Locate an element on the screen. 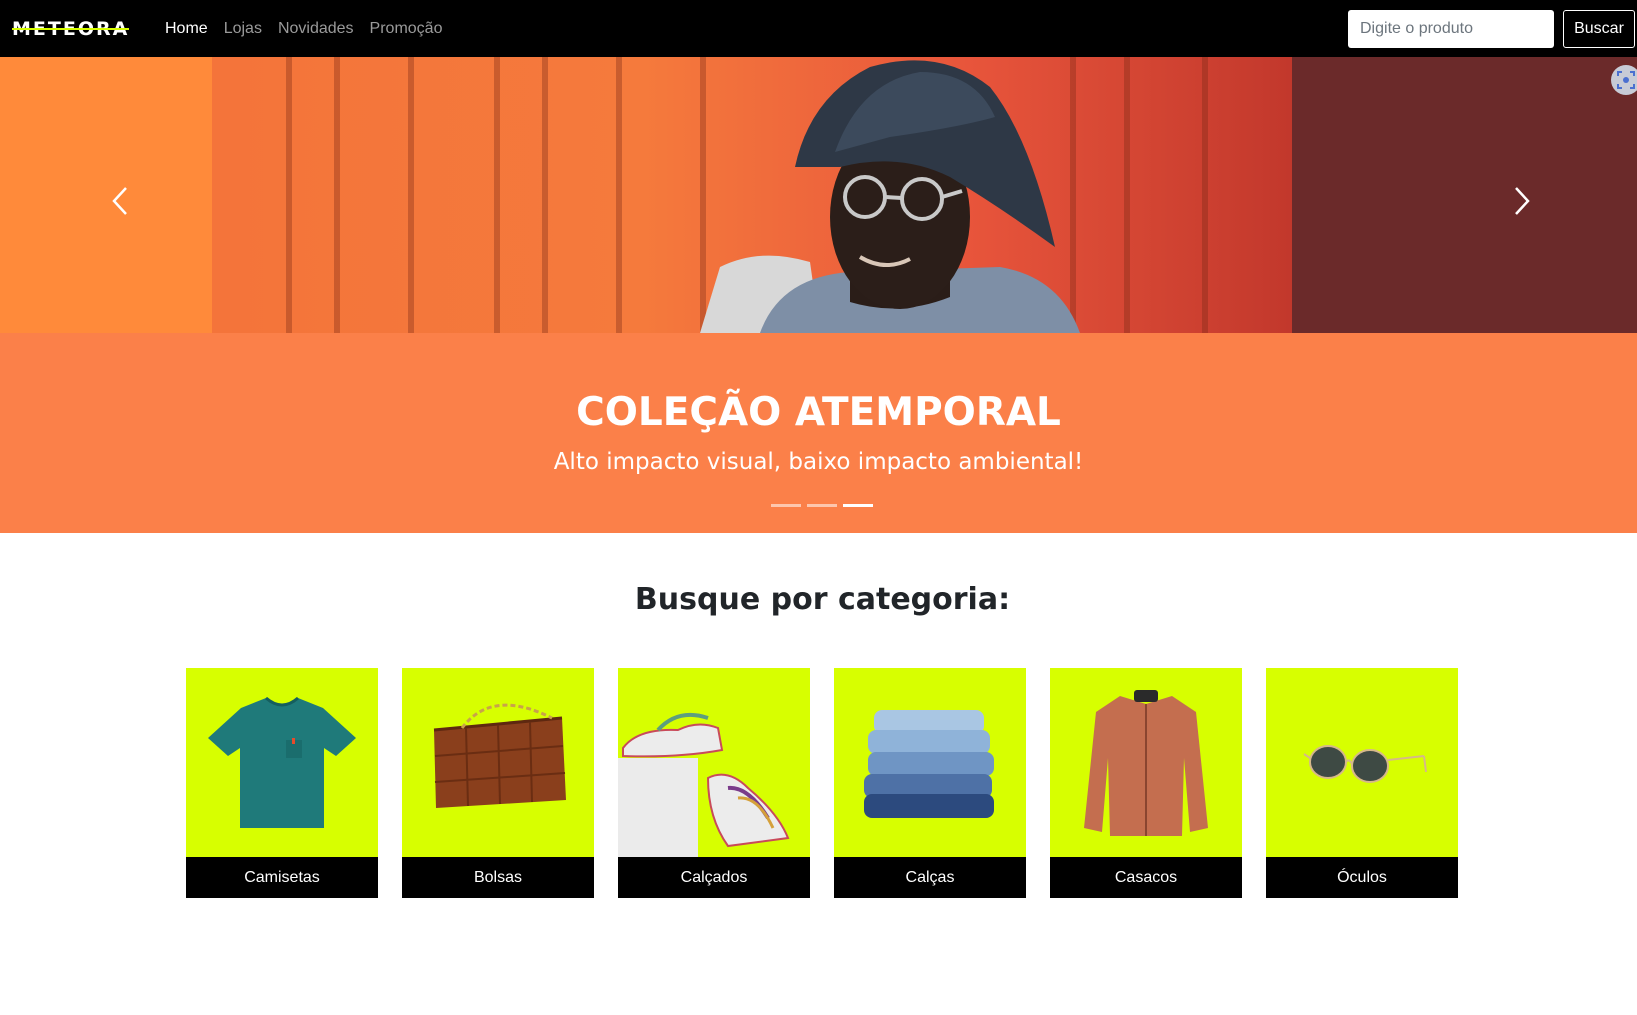 Image resolution: width=1637 pixels, height=1015 pixels. category-card-bolsas: Bolsas is located at coordinates (498, 783).